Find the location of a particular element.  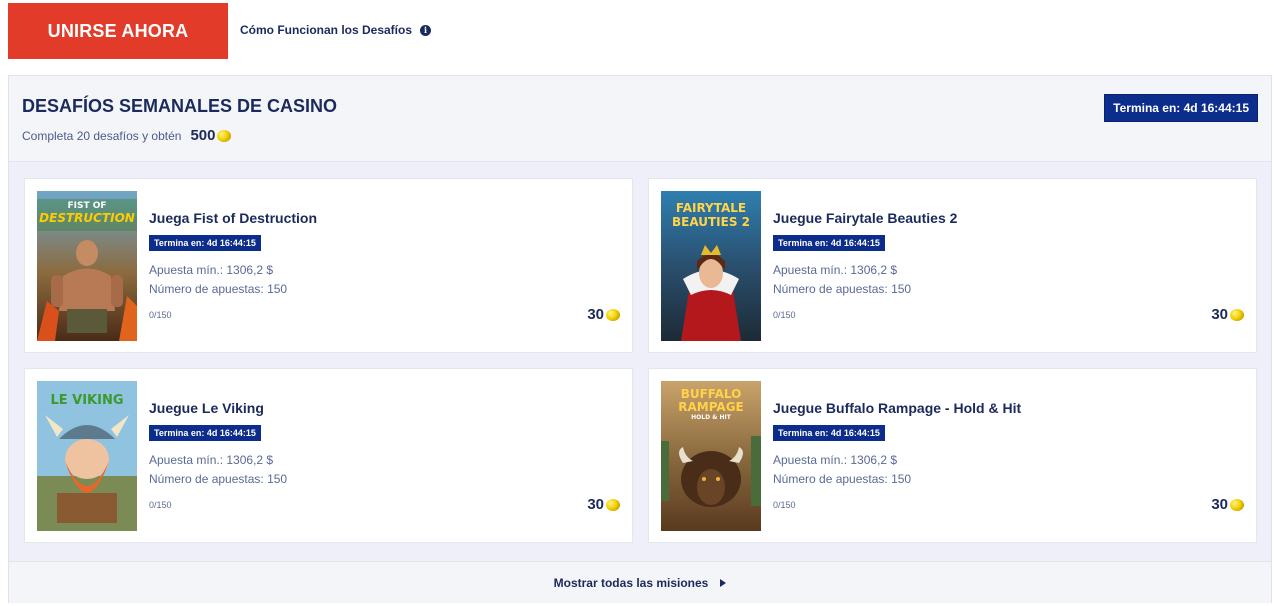

thumb-logo-line: BEAUTIES 2 is located at coordinates (711, 222).